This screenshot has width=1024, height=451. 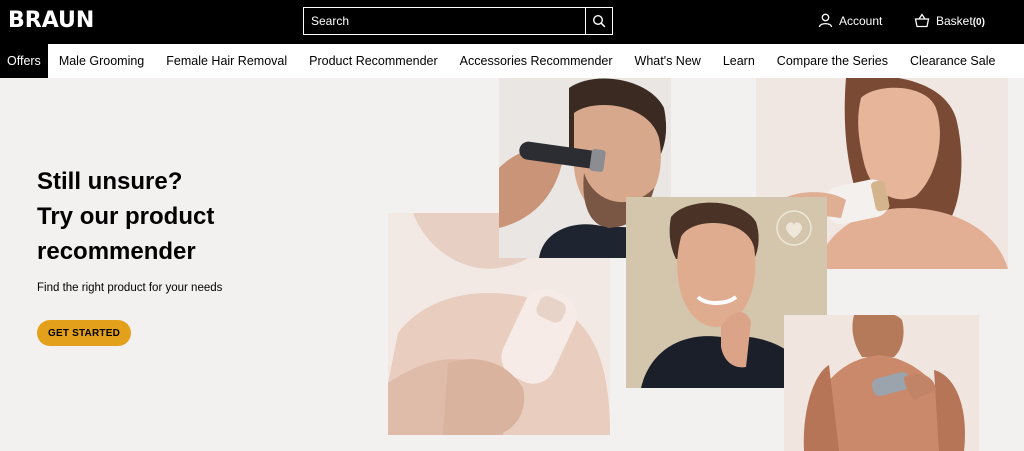 I want to click on basket-icon, so click(x=922, y=20).